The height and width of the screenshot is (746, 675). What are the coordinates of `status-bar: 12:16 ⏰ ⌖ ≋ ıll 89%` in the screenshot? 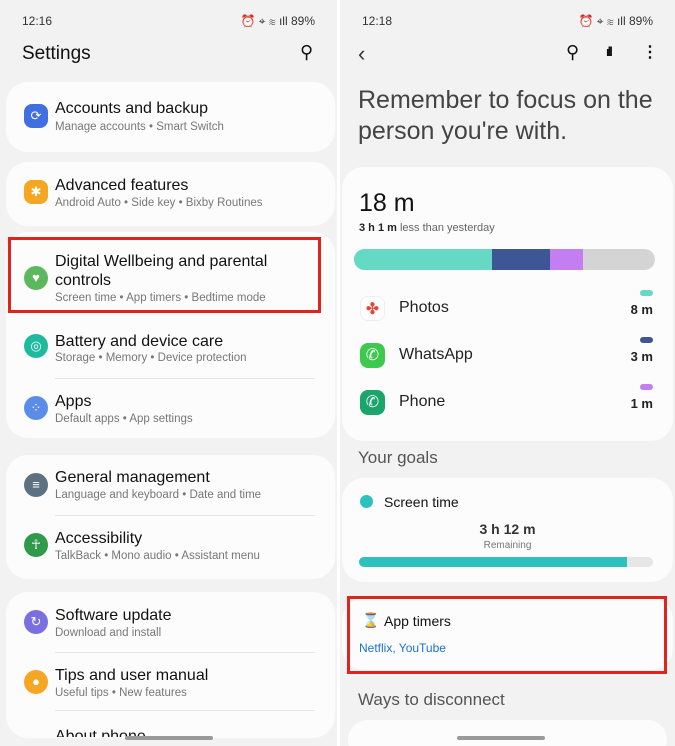 It's located at (168, 21).